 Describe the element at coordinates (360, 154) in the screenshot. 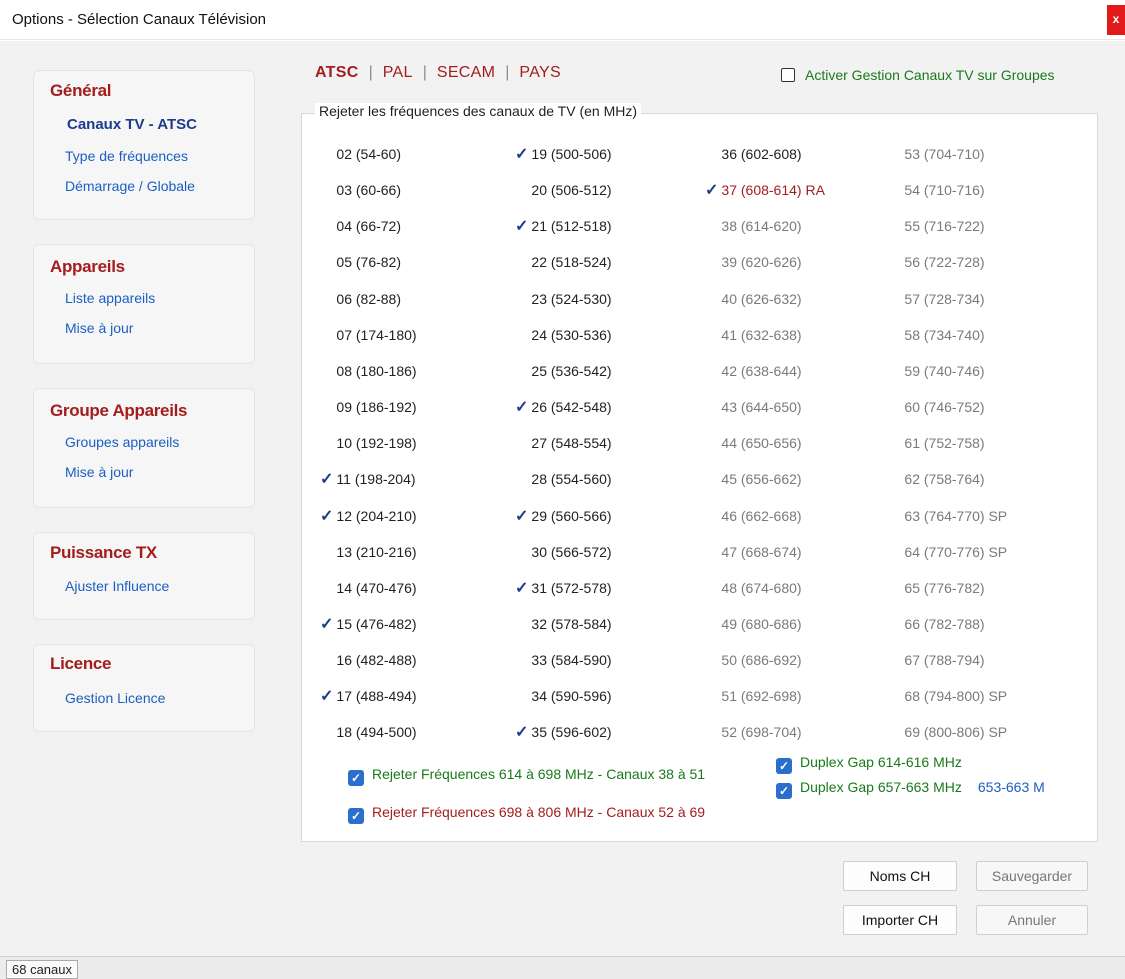

I see `channel-item: ✓02 (54-60)` at that location.